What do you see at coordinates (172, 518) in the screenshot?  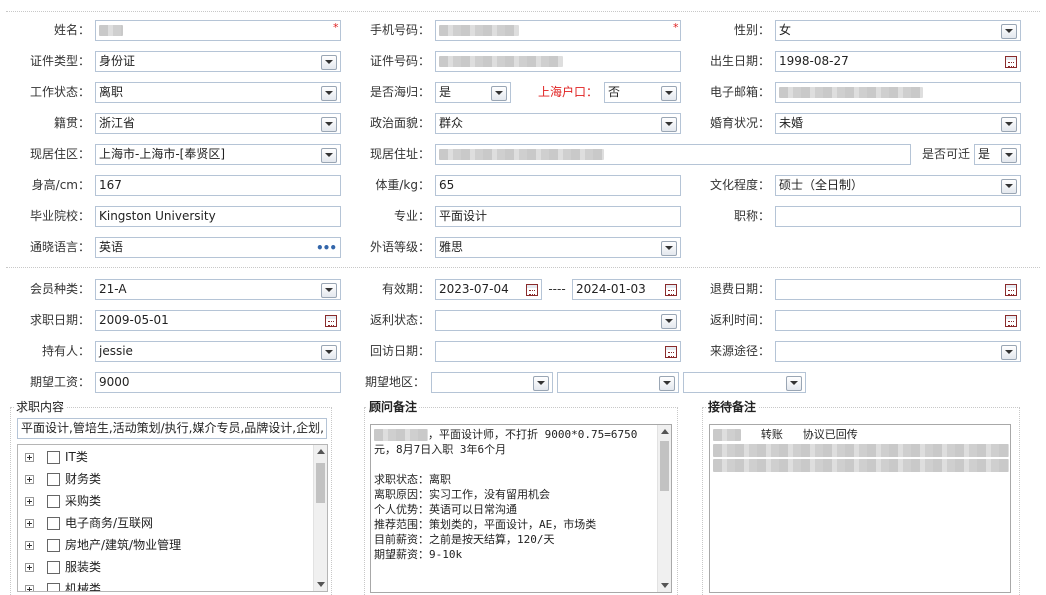 I see `job-category-tree: IT类 财务类 采购类 电子商务/互联网 房地产/建筑/物业管理 服装类 机械类` at bounding box center [172, 518].